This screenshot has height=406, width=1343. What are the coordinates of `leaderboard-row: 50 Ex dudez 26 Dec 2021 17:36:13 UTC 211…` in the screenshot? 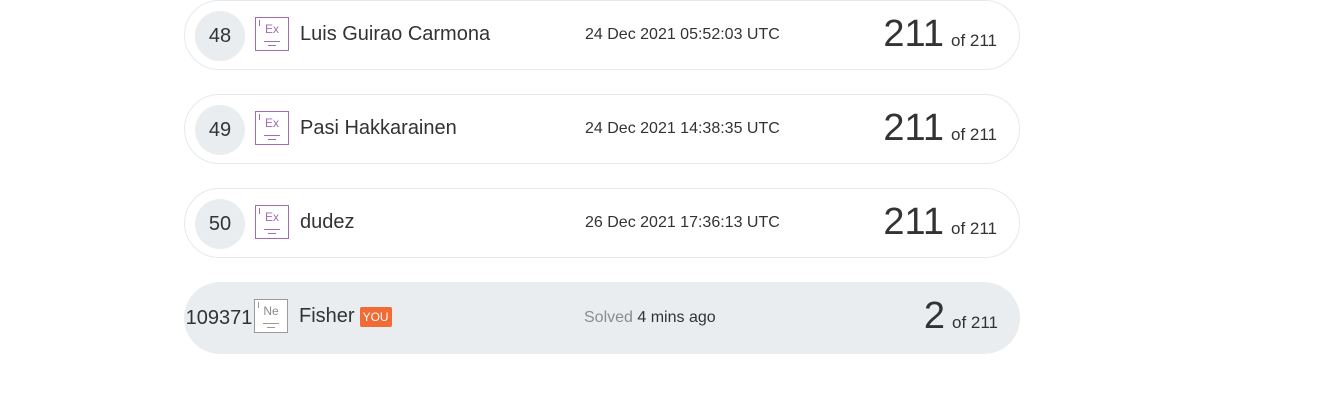 It's located at (602, 223).